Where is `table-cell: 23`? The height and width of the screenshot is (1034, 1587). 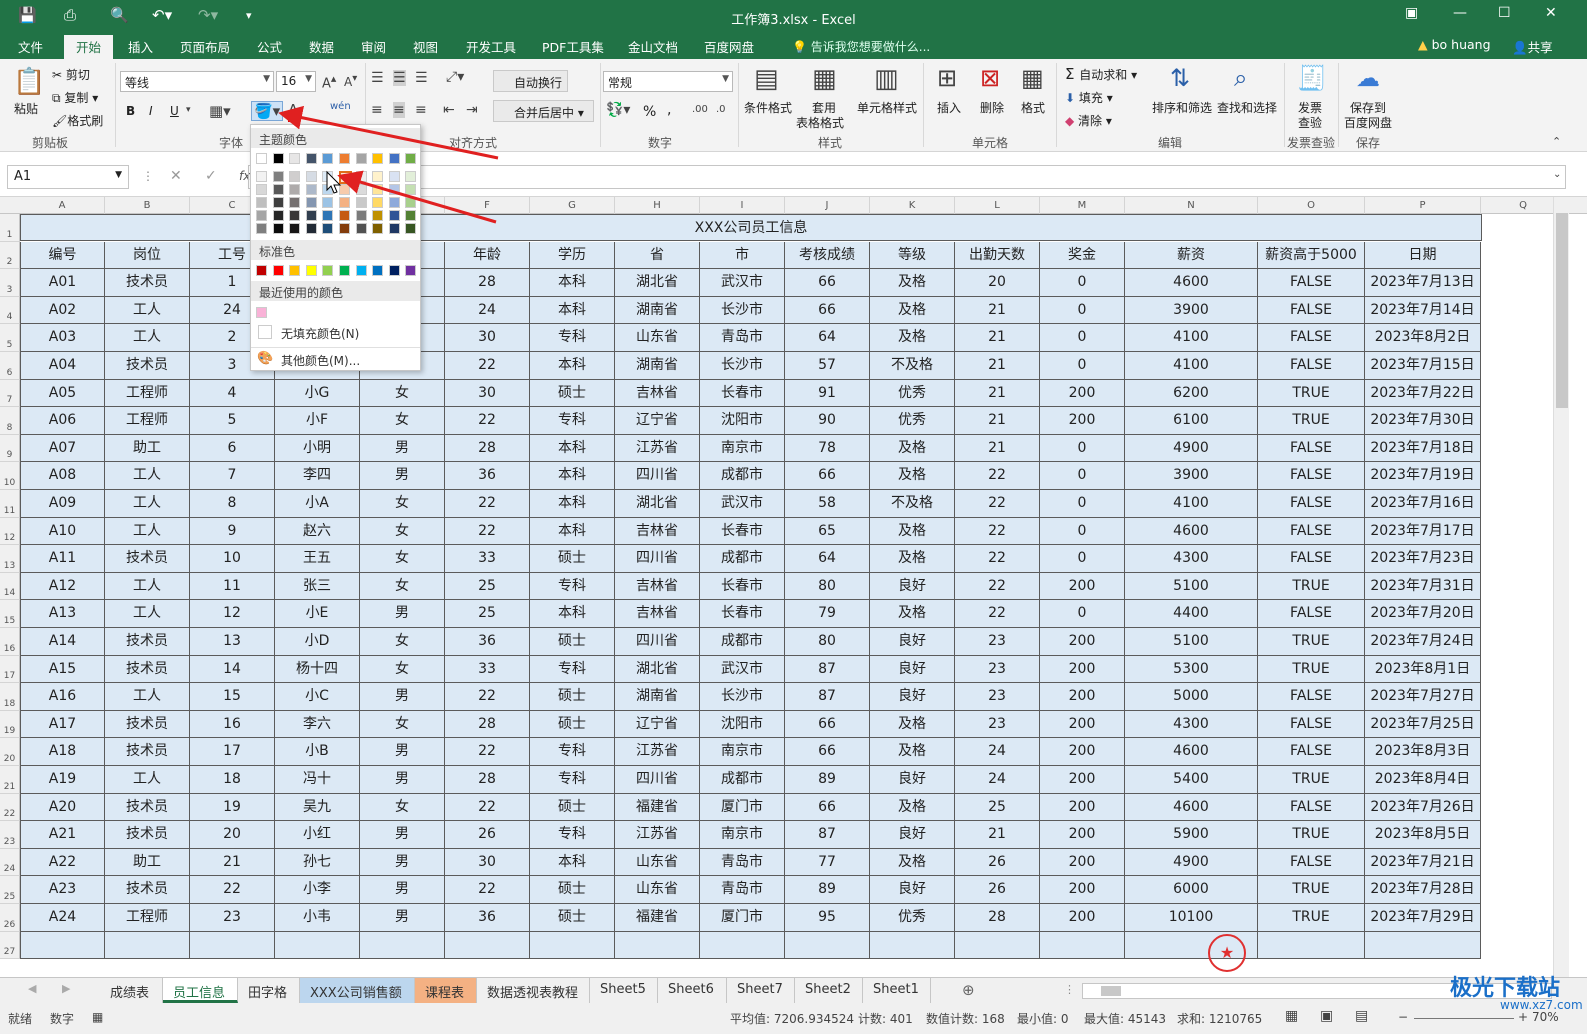
table-cell: 23 is located at coordinates (997, 669).